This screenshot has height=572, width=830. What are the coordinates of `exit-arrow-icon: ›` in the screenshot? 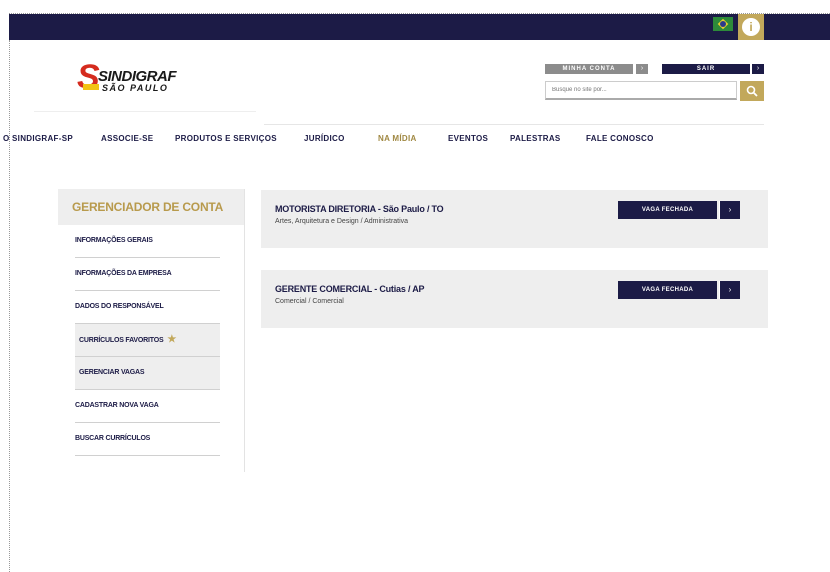 It's located at (758, 69).